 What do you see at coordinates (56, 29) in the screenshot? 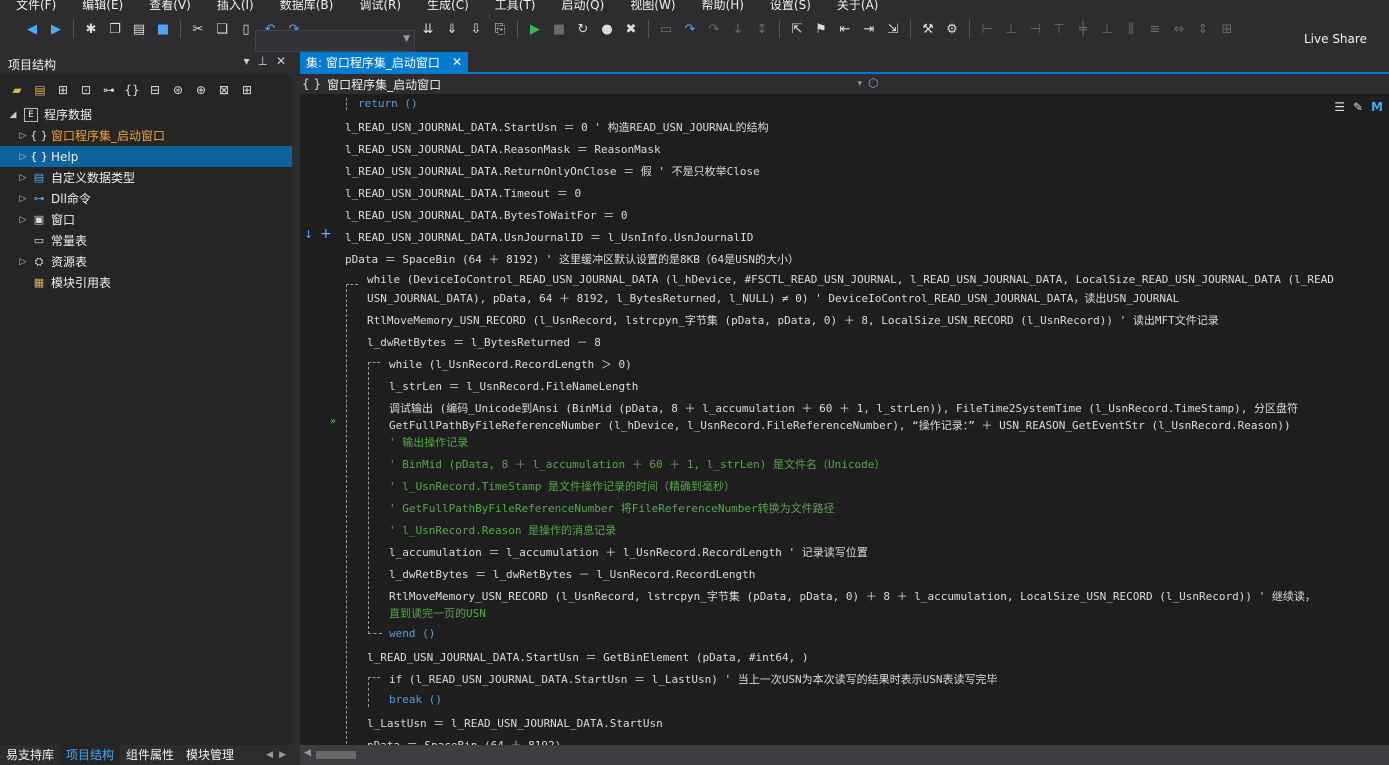
I see `forward-icon: ▶` at bounding box center [56, 29].